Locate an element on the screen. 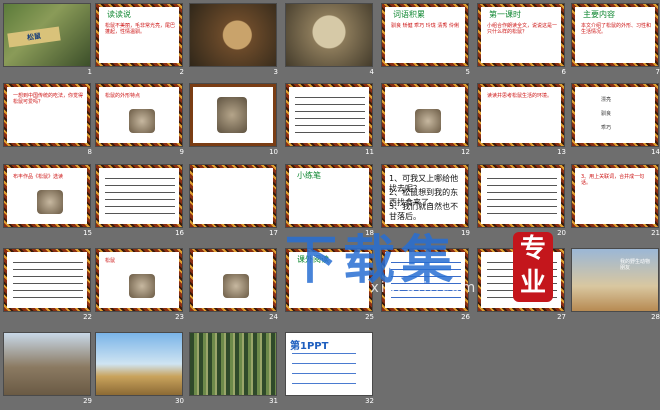 This screenshot has width=660, height=410. slide-thumbnail-6: 第一课时小组合作朗读全文，说说这是一只什么样的松鼠？ is located at coordinates (521, 35).